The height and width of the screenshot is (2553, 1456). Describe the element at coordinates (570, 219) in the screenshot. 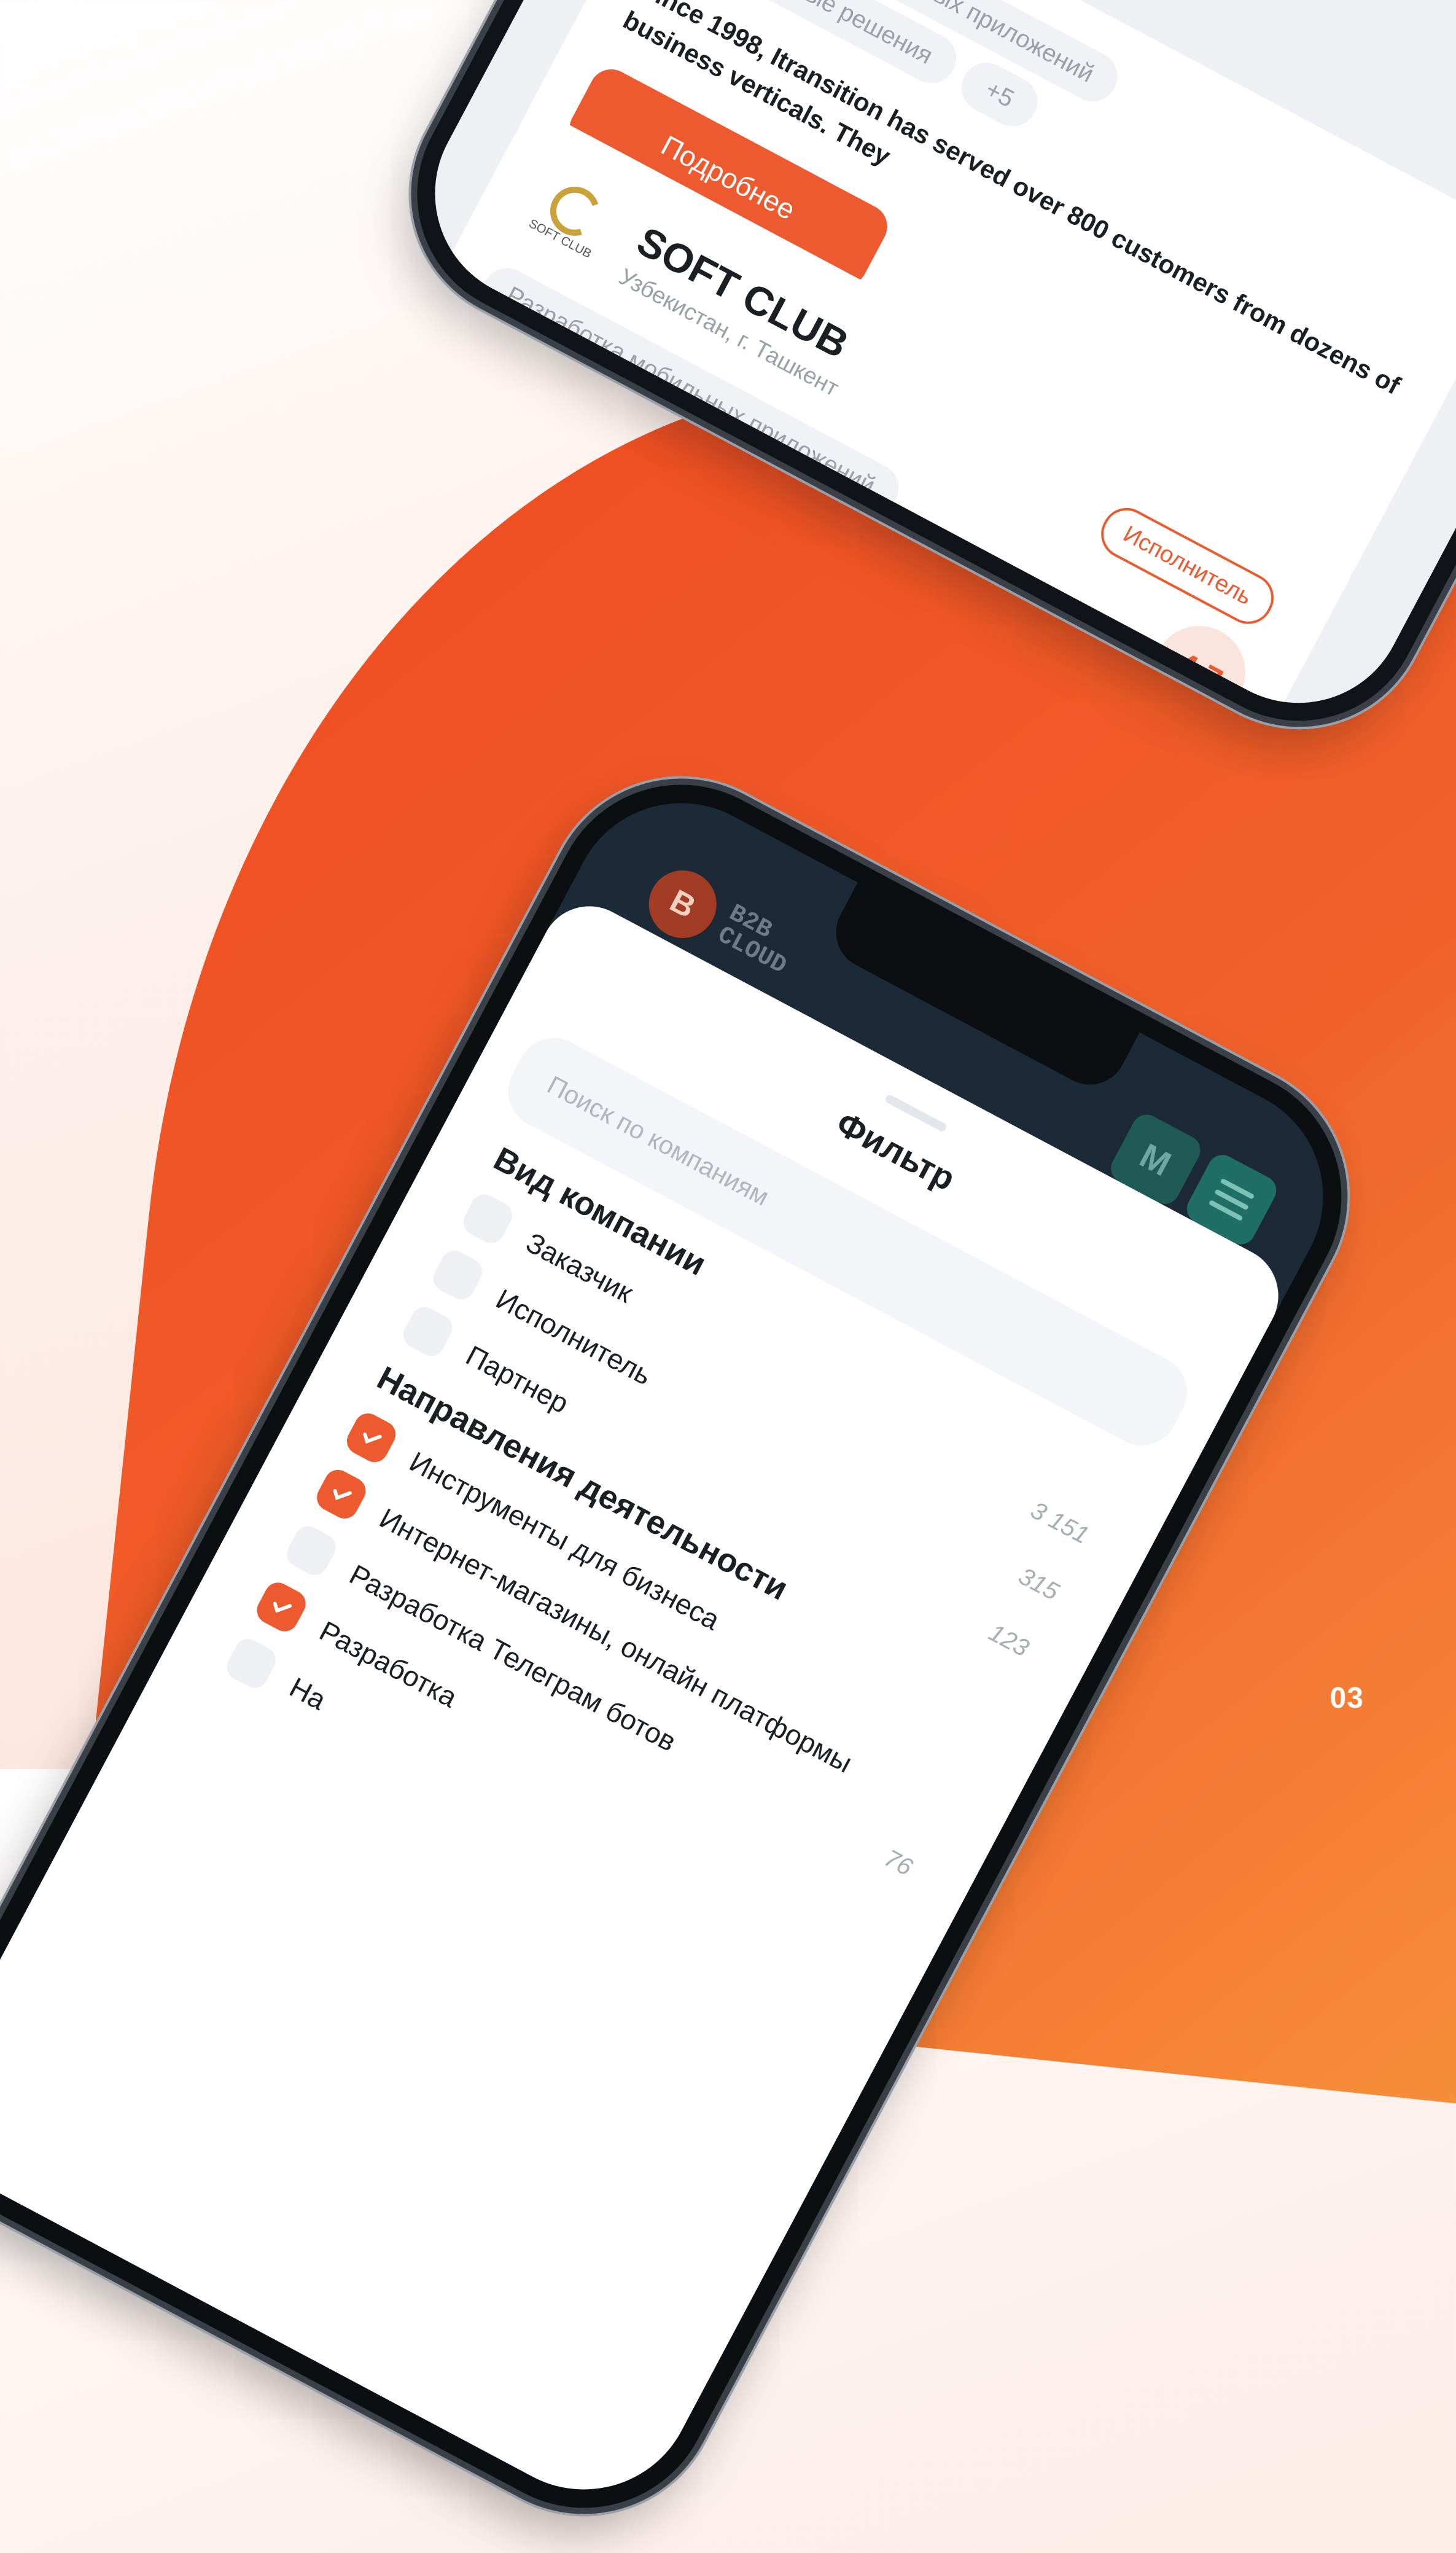

I see `soft-club-logo: SOFT CLUB` at that location.